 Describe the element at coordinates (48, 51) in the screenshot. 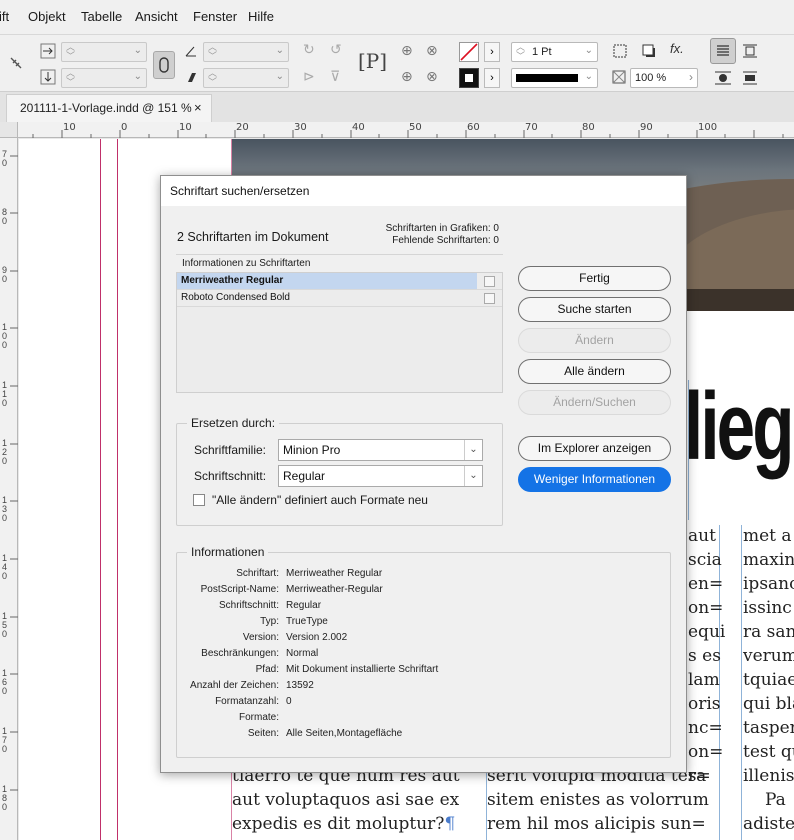

I see `indent-left-icon` at that location.